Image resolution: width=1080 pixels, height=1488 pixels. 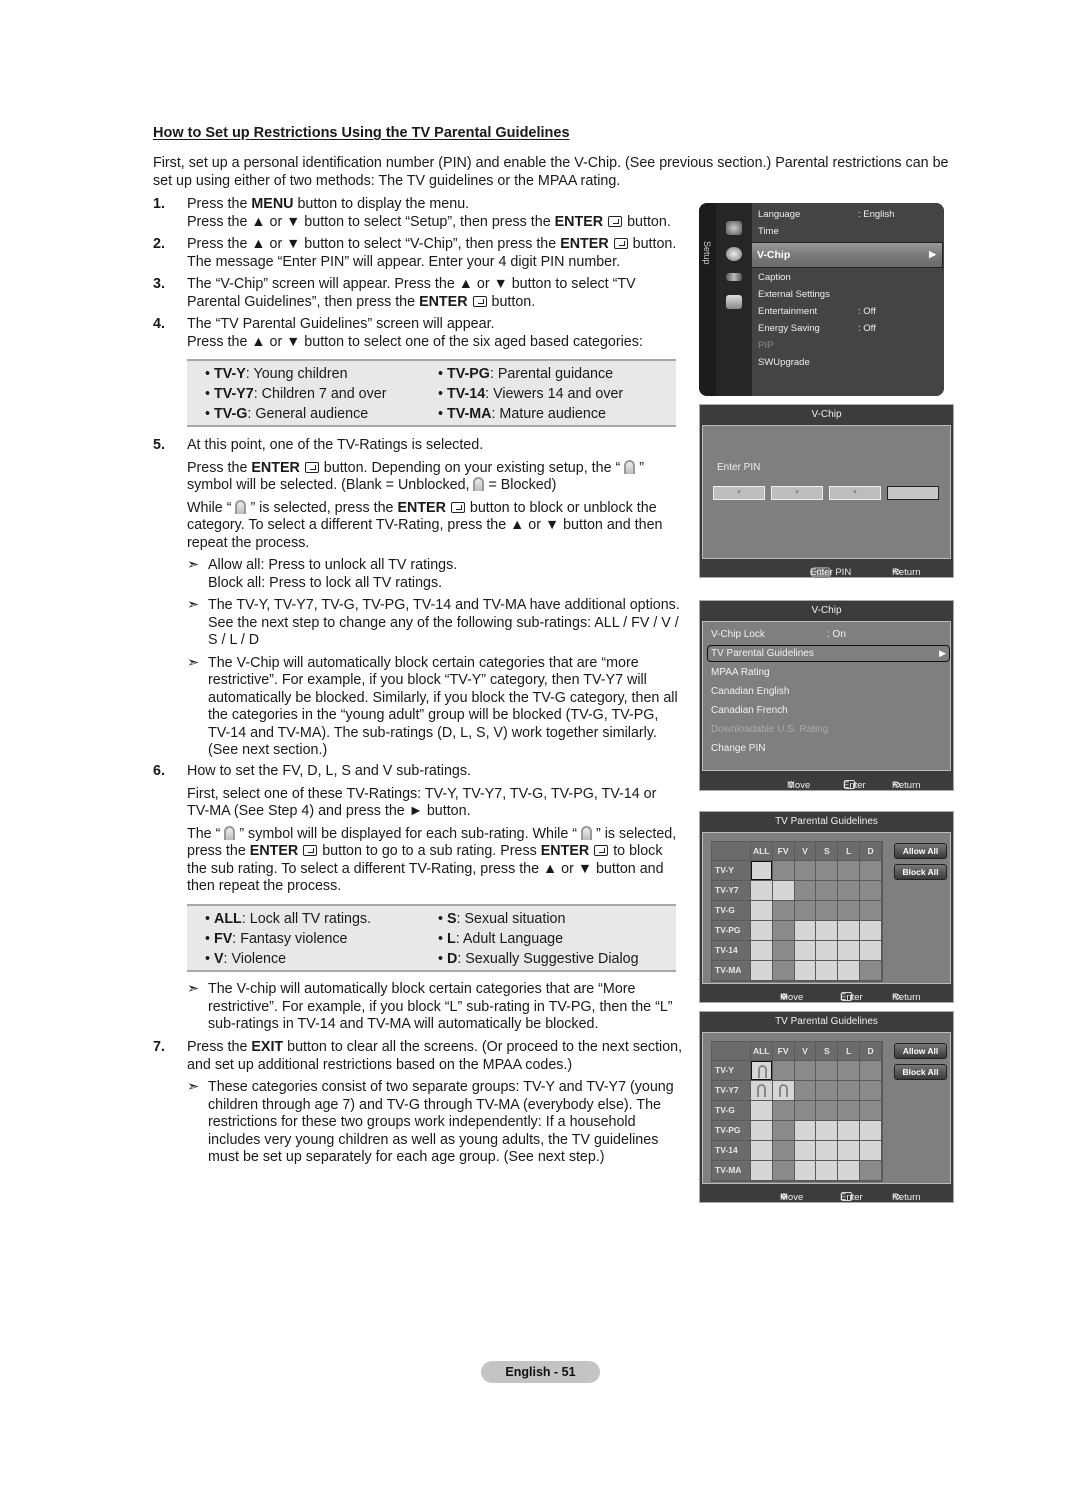 What do you see at coordinates (766, 345) in the screenshot?
I see `item-label: PIP` at bounding box center [766, 345].